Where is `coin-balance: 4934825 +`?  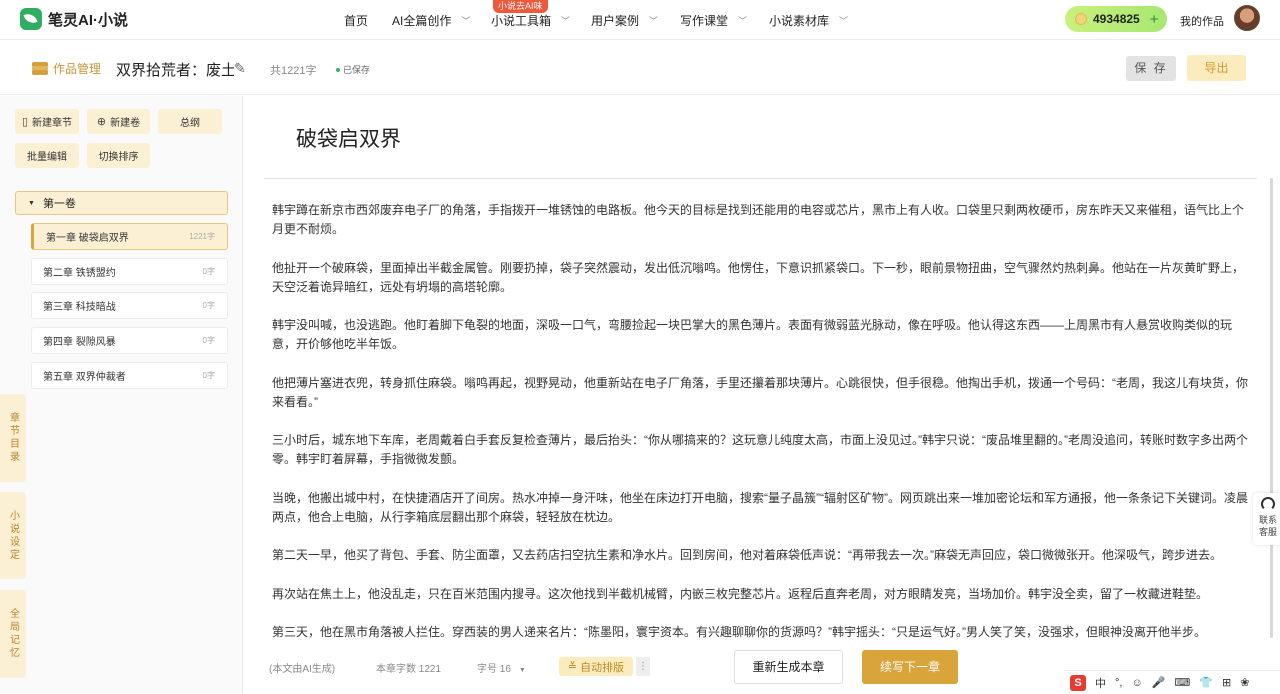
coin-balance: 4934825 + is located at coordinates (1116, 19).